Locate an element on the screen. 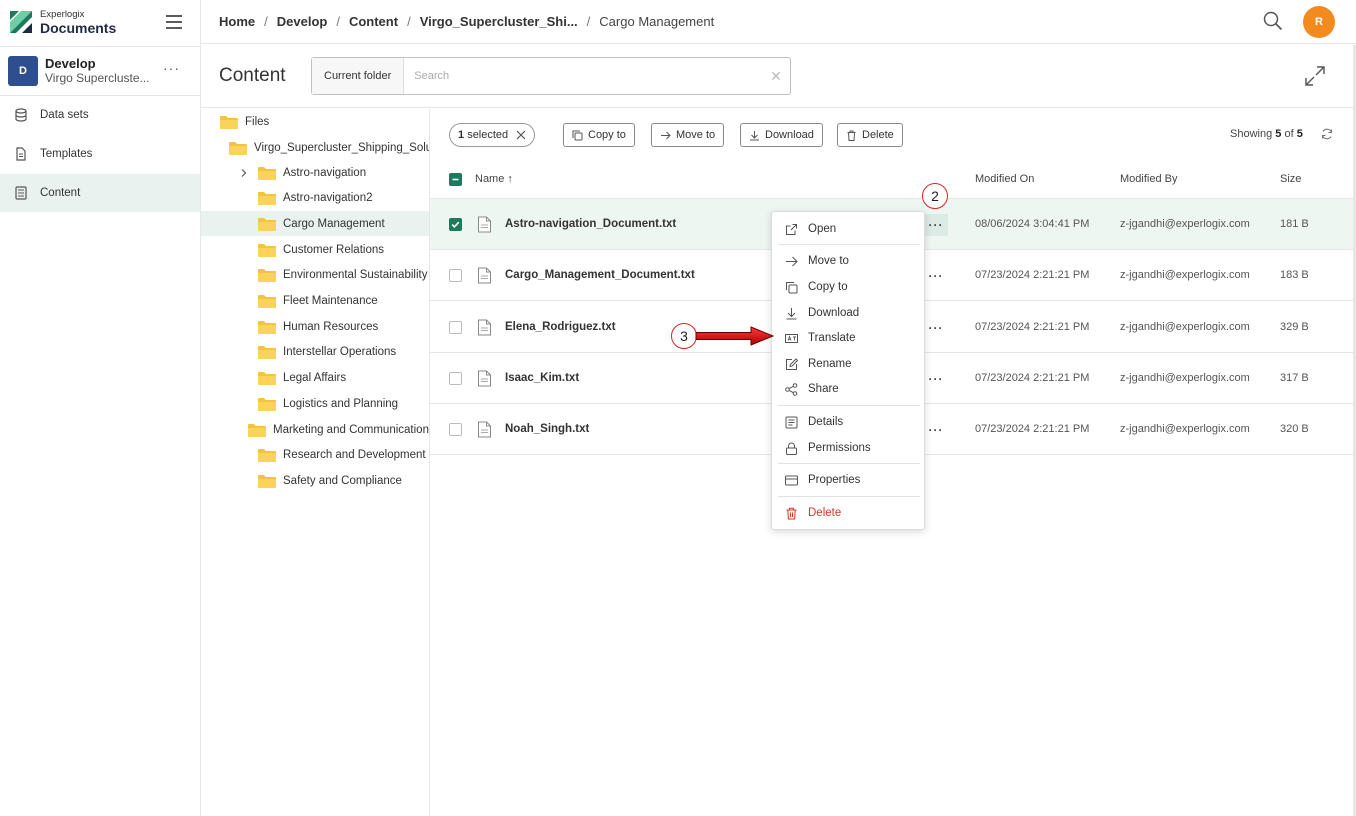 This screenshot has height=816, width=1356. column-header-size: Size is located at coordinates (1290, 179).